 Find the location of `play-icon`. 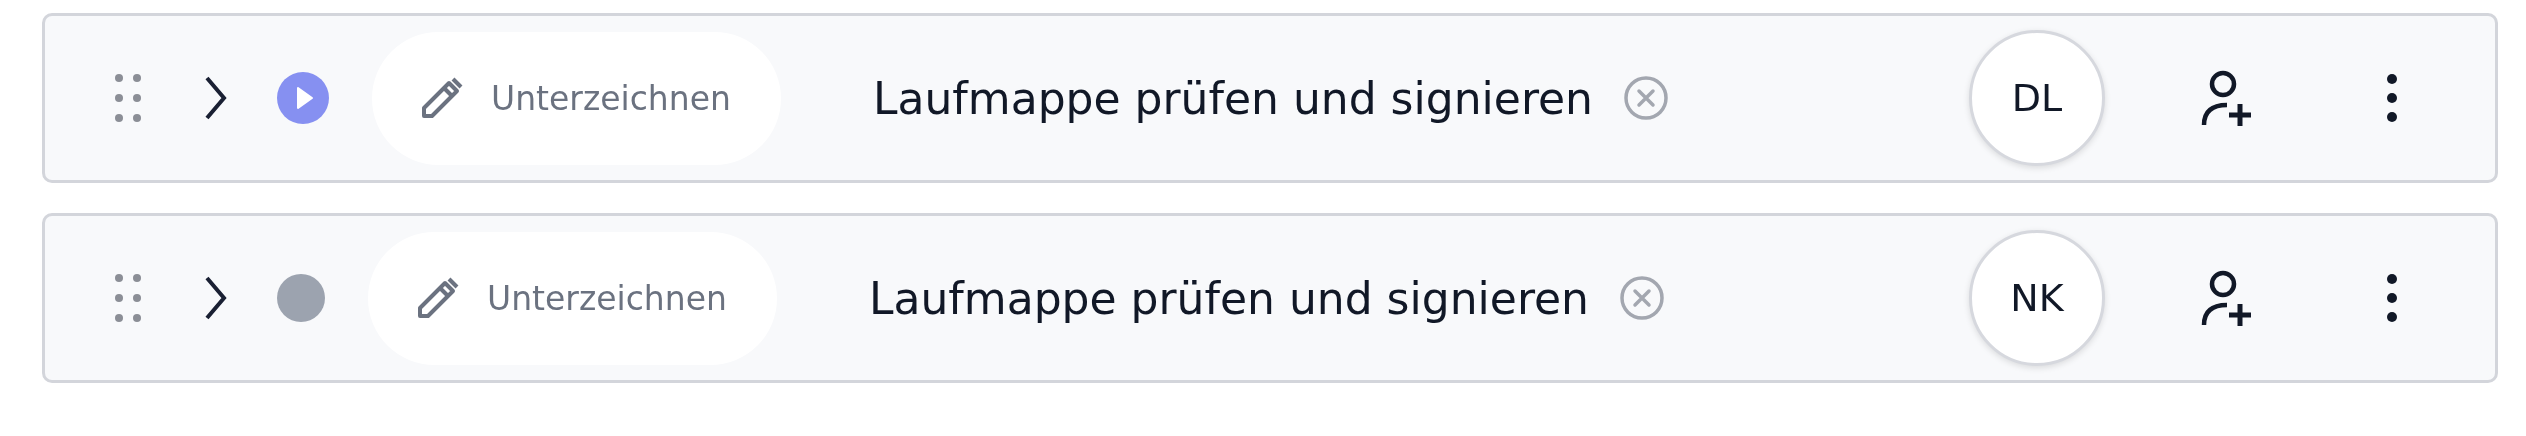

play-icon is located at coordinates (303, 98).